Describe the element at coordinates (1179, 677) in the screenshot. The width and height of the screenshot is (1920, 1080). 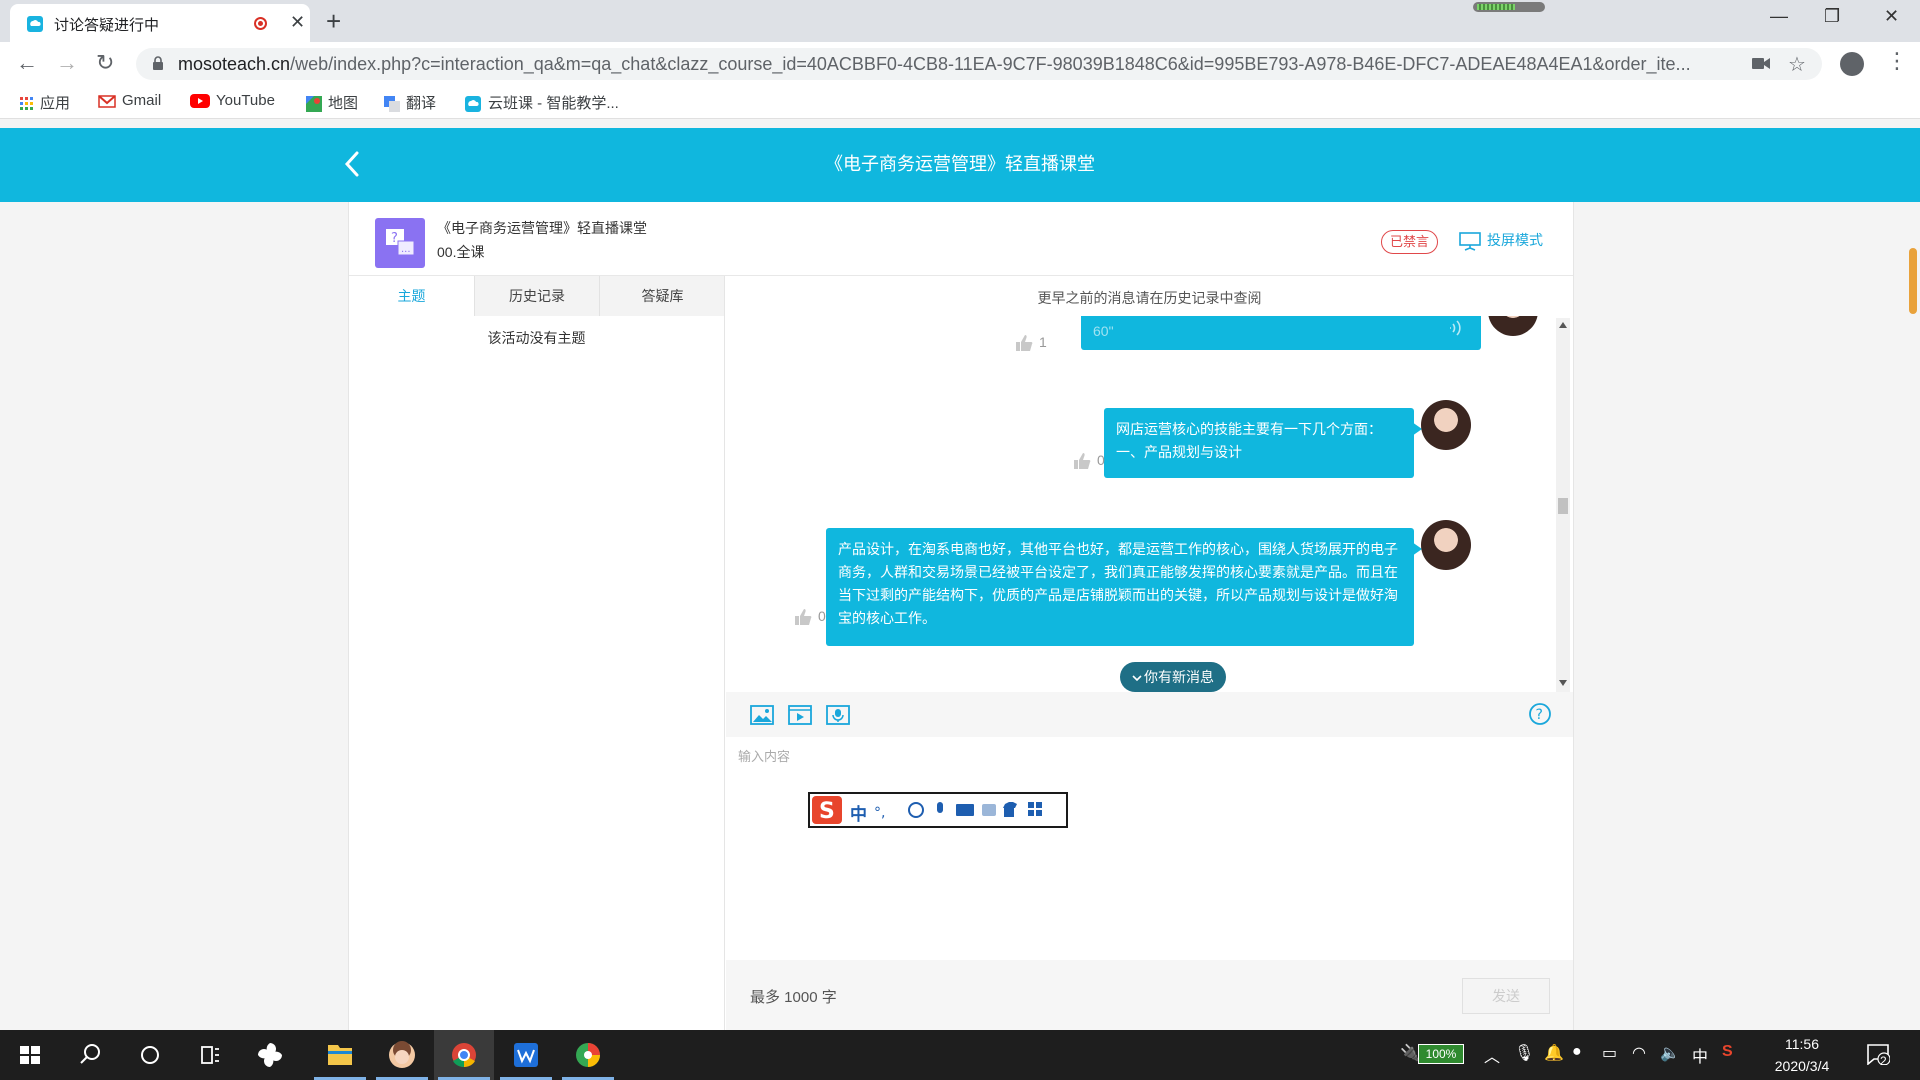
I see `new-message-label: 你有新消息` at that location.